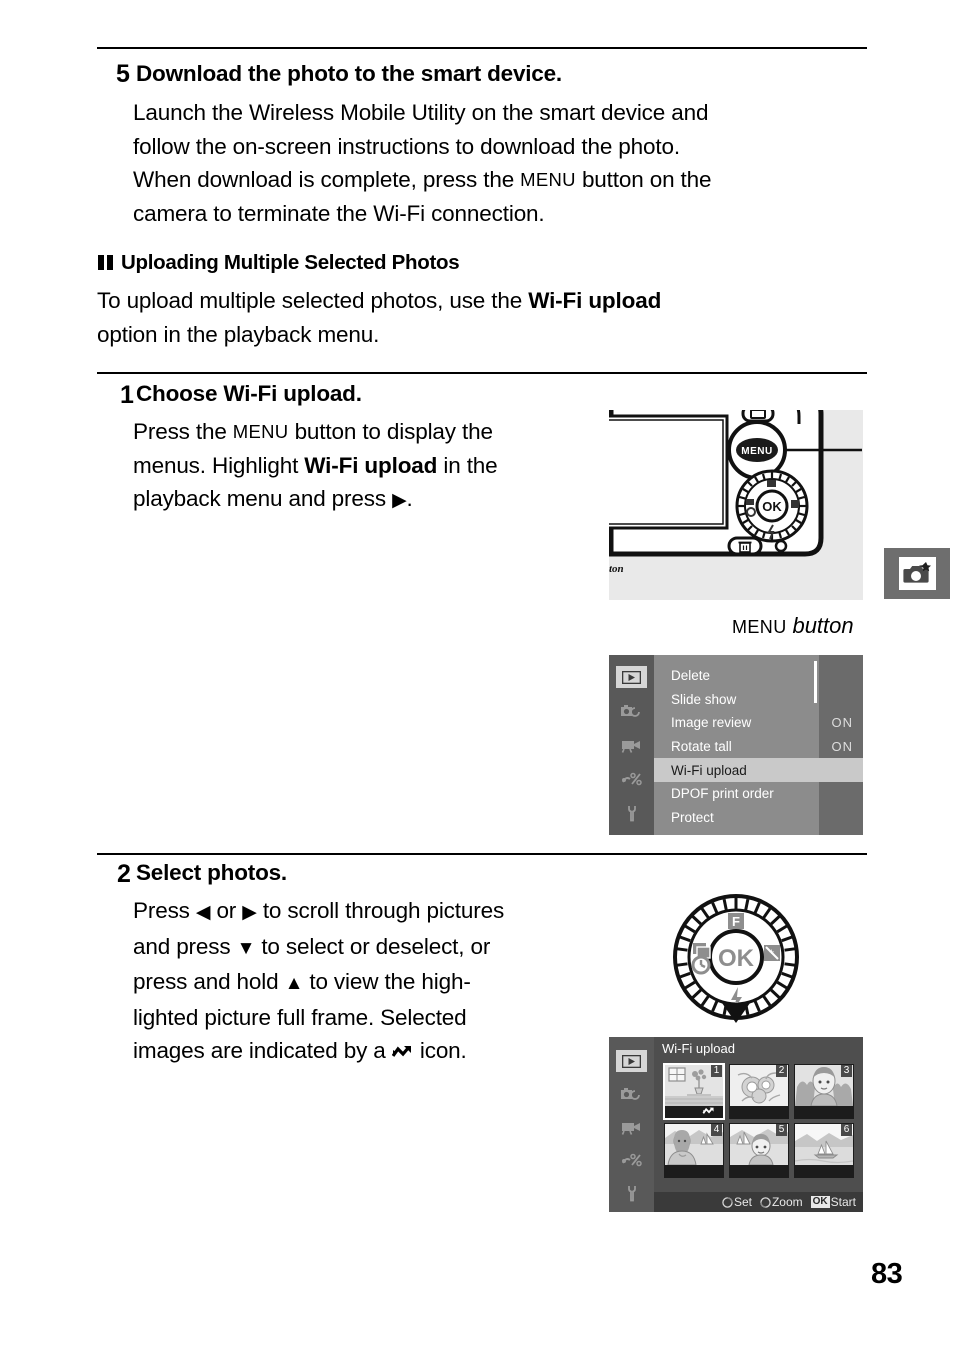  I want to click on triangle-up-icon: ▲, so click(294, 983).